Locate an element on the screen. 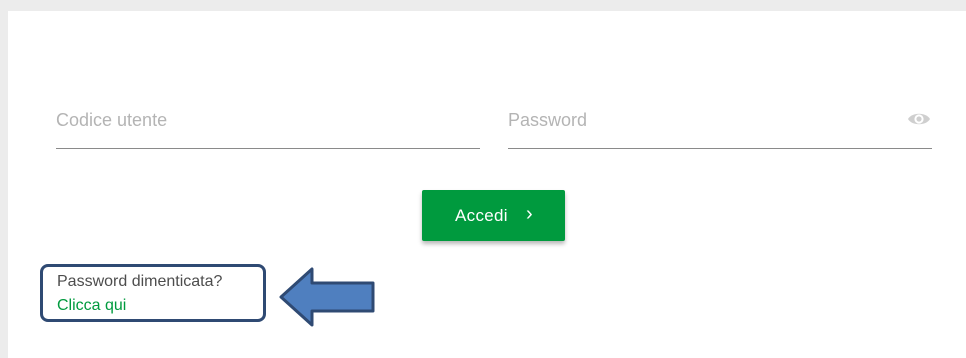 Image resolution: width=966 pixels, height=358 pixels. password-field is located at coordinates (720, 122).